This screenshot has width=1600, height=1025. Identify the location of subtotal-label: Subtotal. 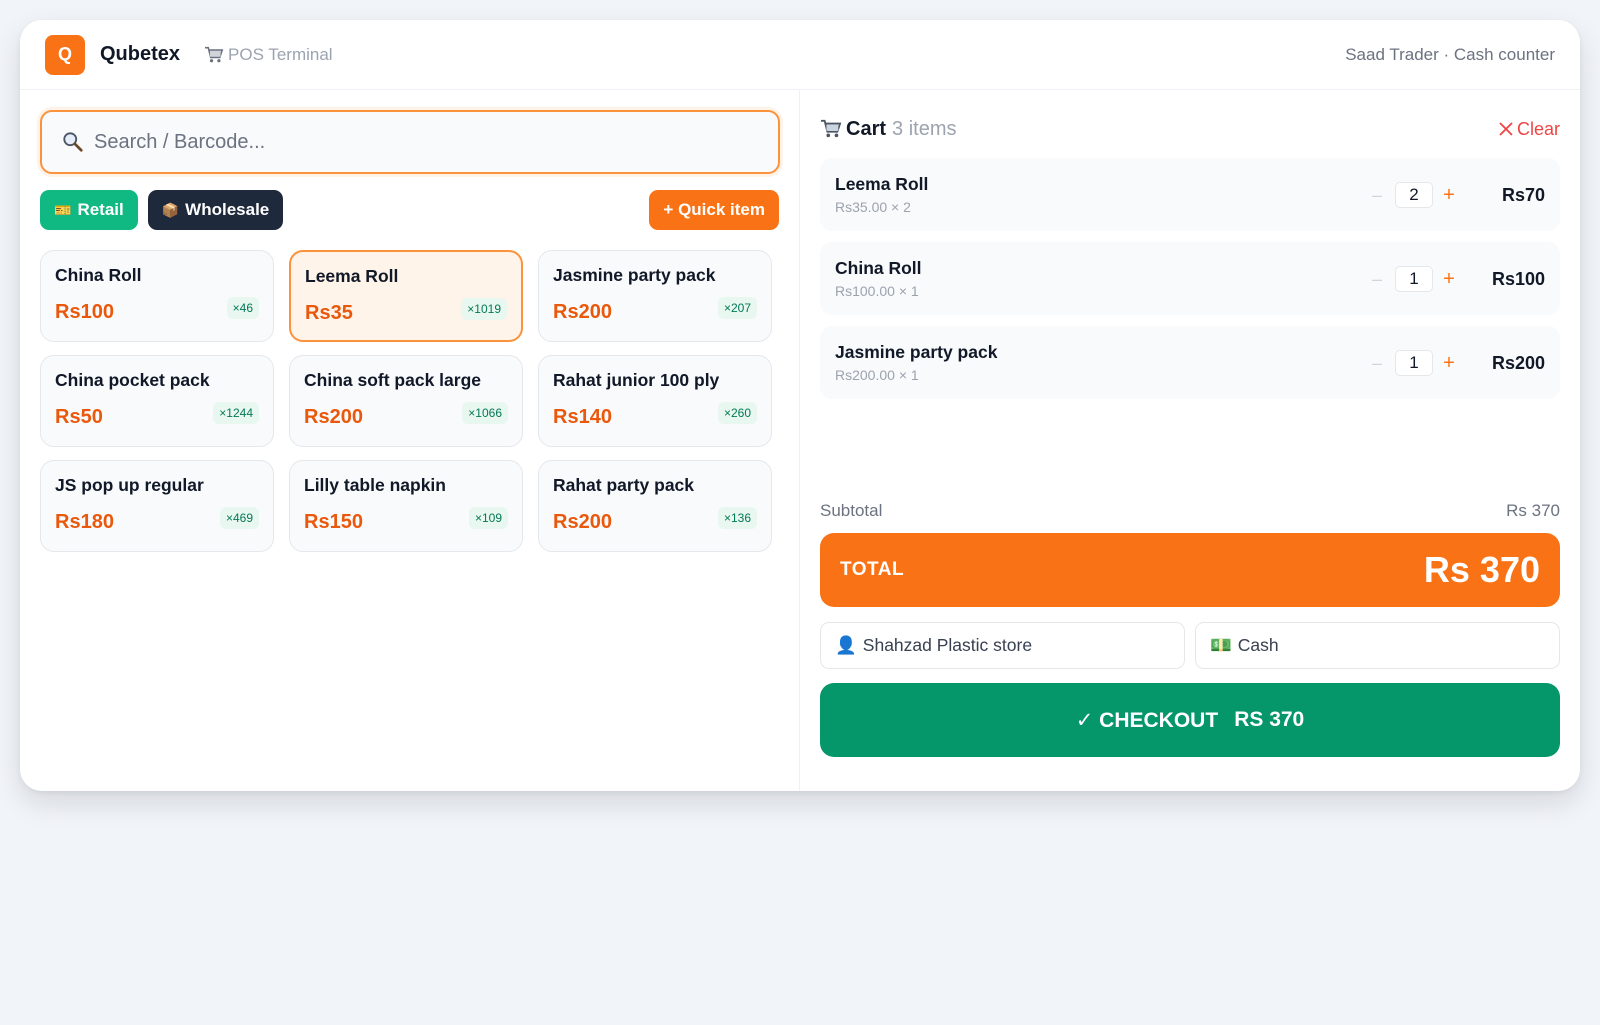
(851, 510).